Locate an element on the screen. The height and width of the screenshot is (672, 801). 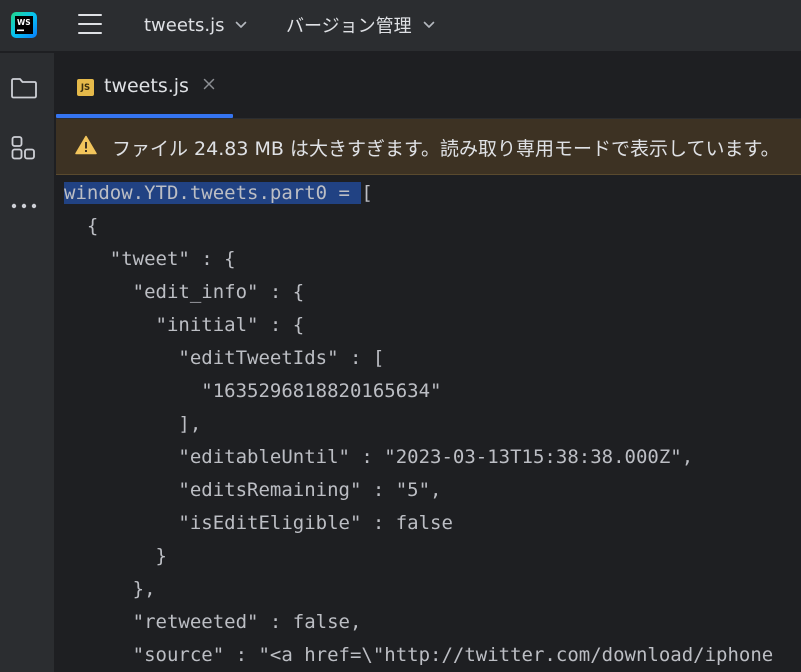
project-tool-button is located at coordinates (24, 88).